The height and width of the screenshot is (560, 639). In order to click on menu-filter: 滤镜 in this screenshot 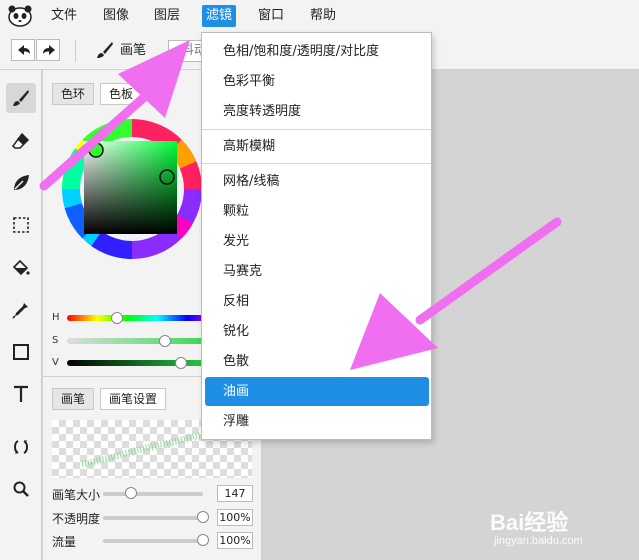, I will do `click(219, 16)`.